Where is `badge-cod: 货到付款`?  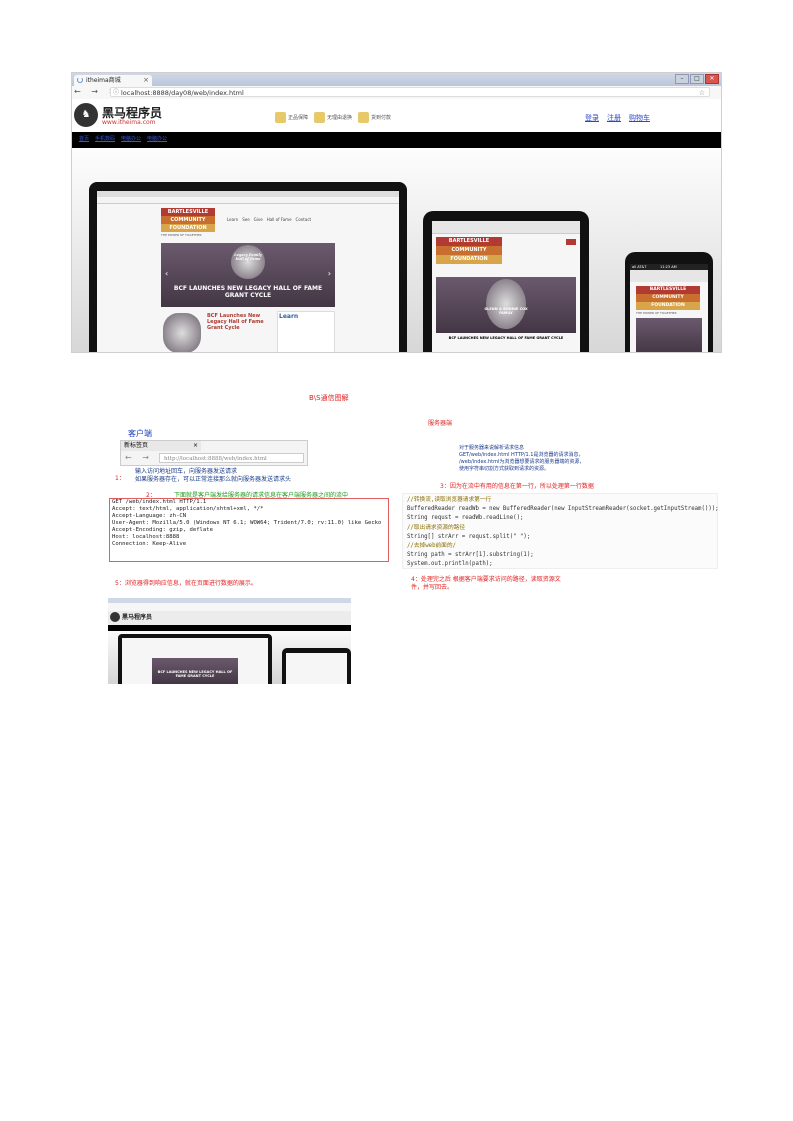 badge-cod: 货到付款 is located at coordinates (374, 117).